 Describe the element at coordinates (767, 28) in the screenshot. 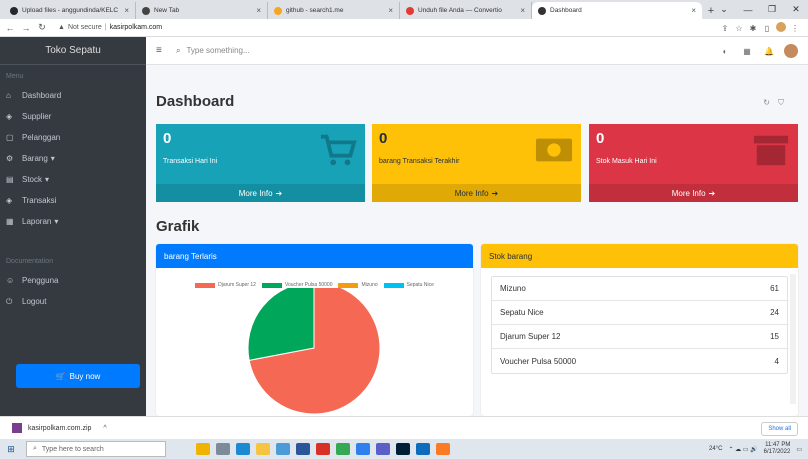

I see `sidepanel-icon: ▯` at that location.